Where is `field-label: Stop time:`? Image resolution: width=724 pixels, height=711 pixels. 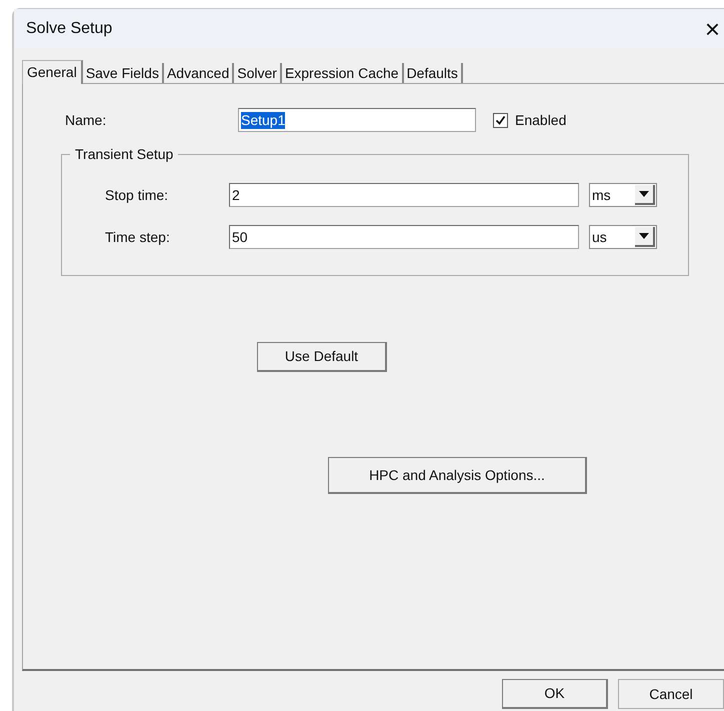
field-label: Stop time: is located at coordinates (137, 195).